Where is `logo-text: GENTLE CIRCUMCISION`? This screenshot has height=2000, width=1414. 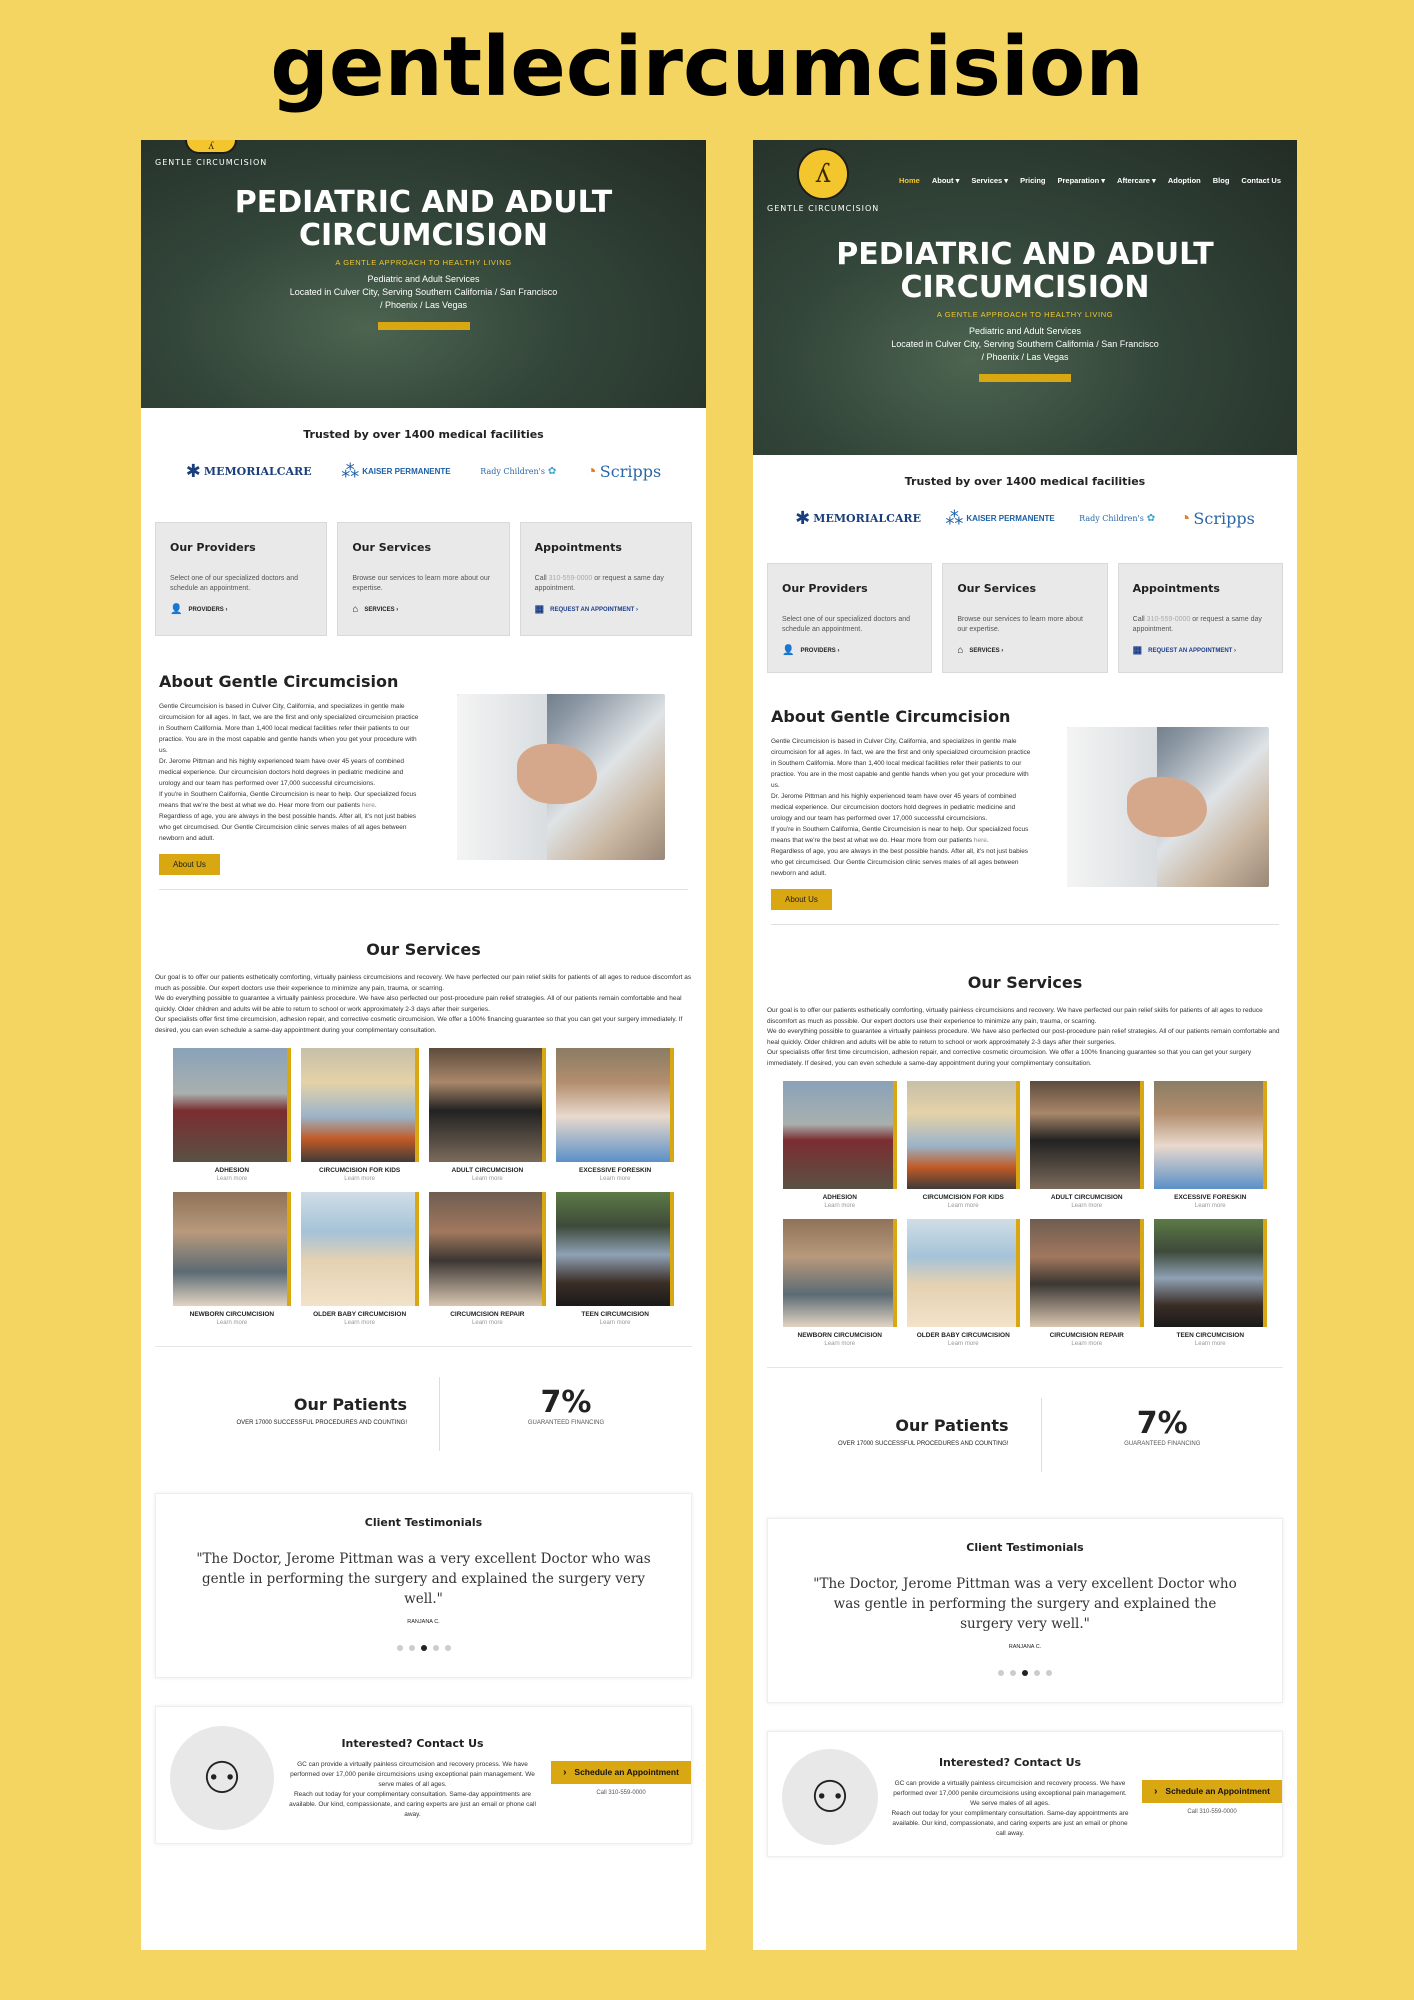
logo-text: GENTLE CIRCUMCISION is located at coordinates (823, 208).